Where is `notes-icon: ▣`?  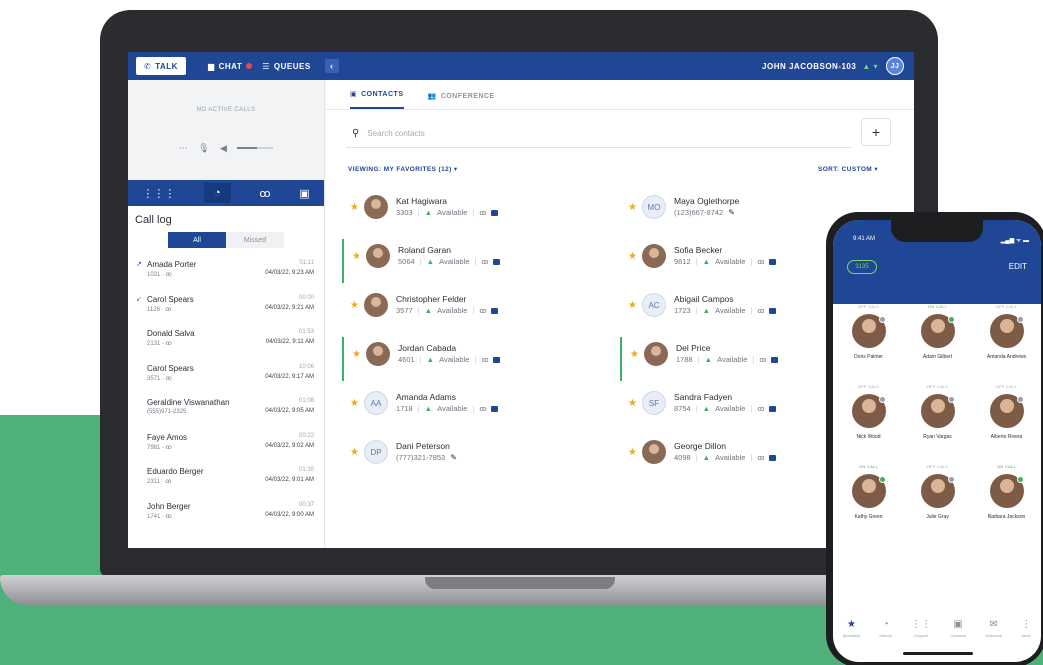 notes-icon: ▣ is located at coordinates (304, 193).